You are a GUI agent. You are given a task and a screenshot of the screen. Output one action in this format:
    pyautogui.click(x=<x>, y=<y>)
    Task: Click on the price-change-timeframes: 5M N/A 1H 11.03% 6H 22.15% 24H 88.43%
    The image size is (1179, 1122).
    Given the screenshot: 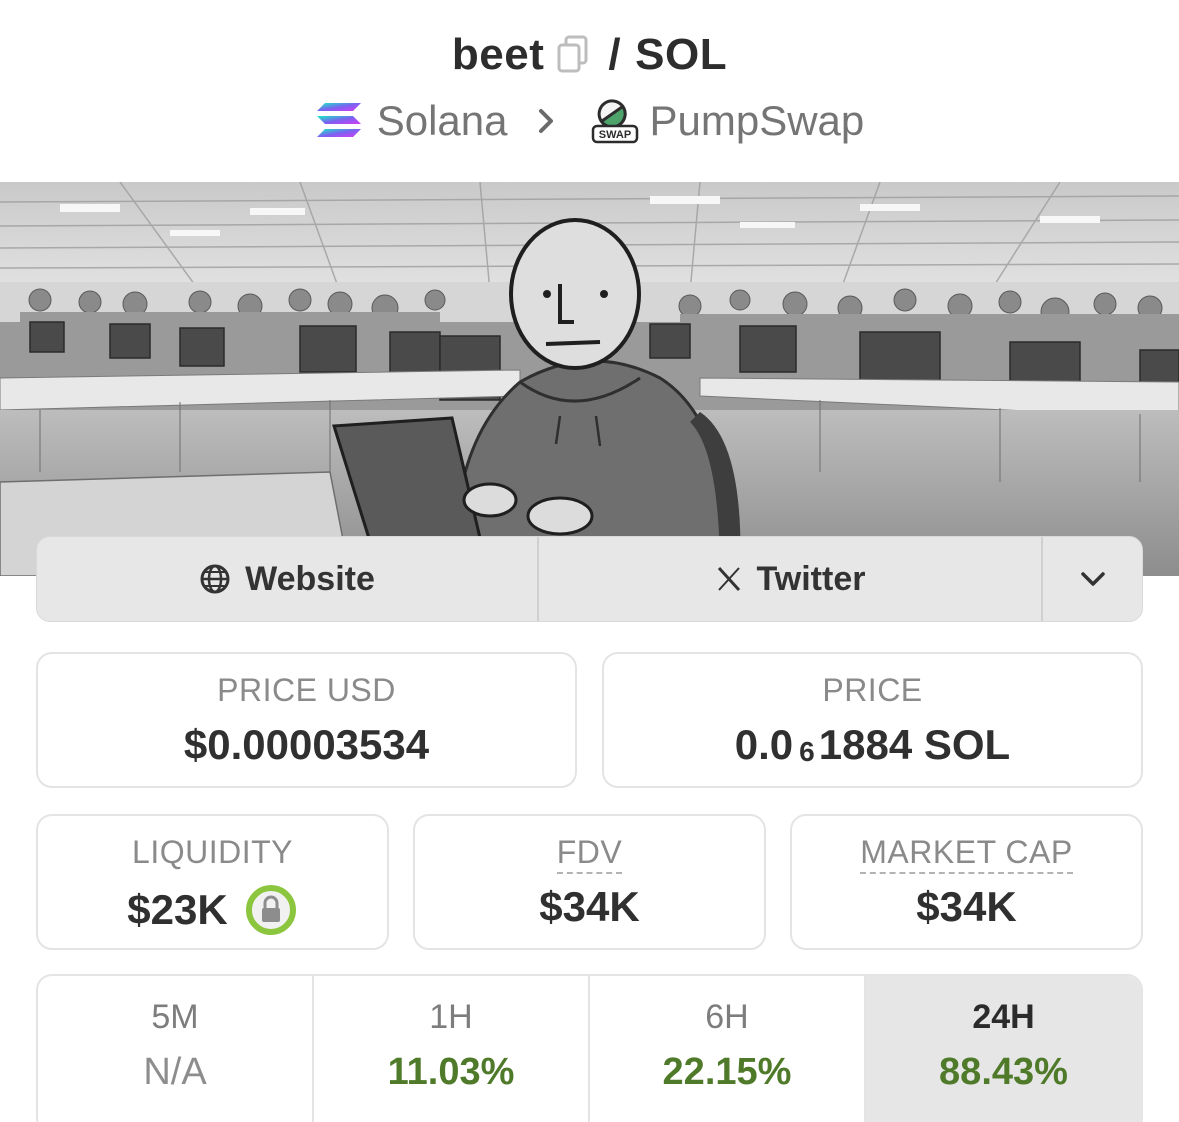 What is the action you would take?
    pyautogui.click(x=589, y=1048)
    